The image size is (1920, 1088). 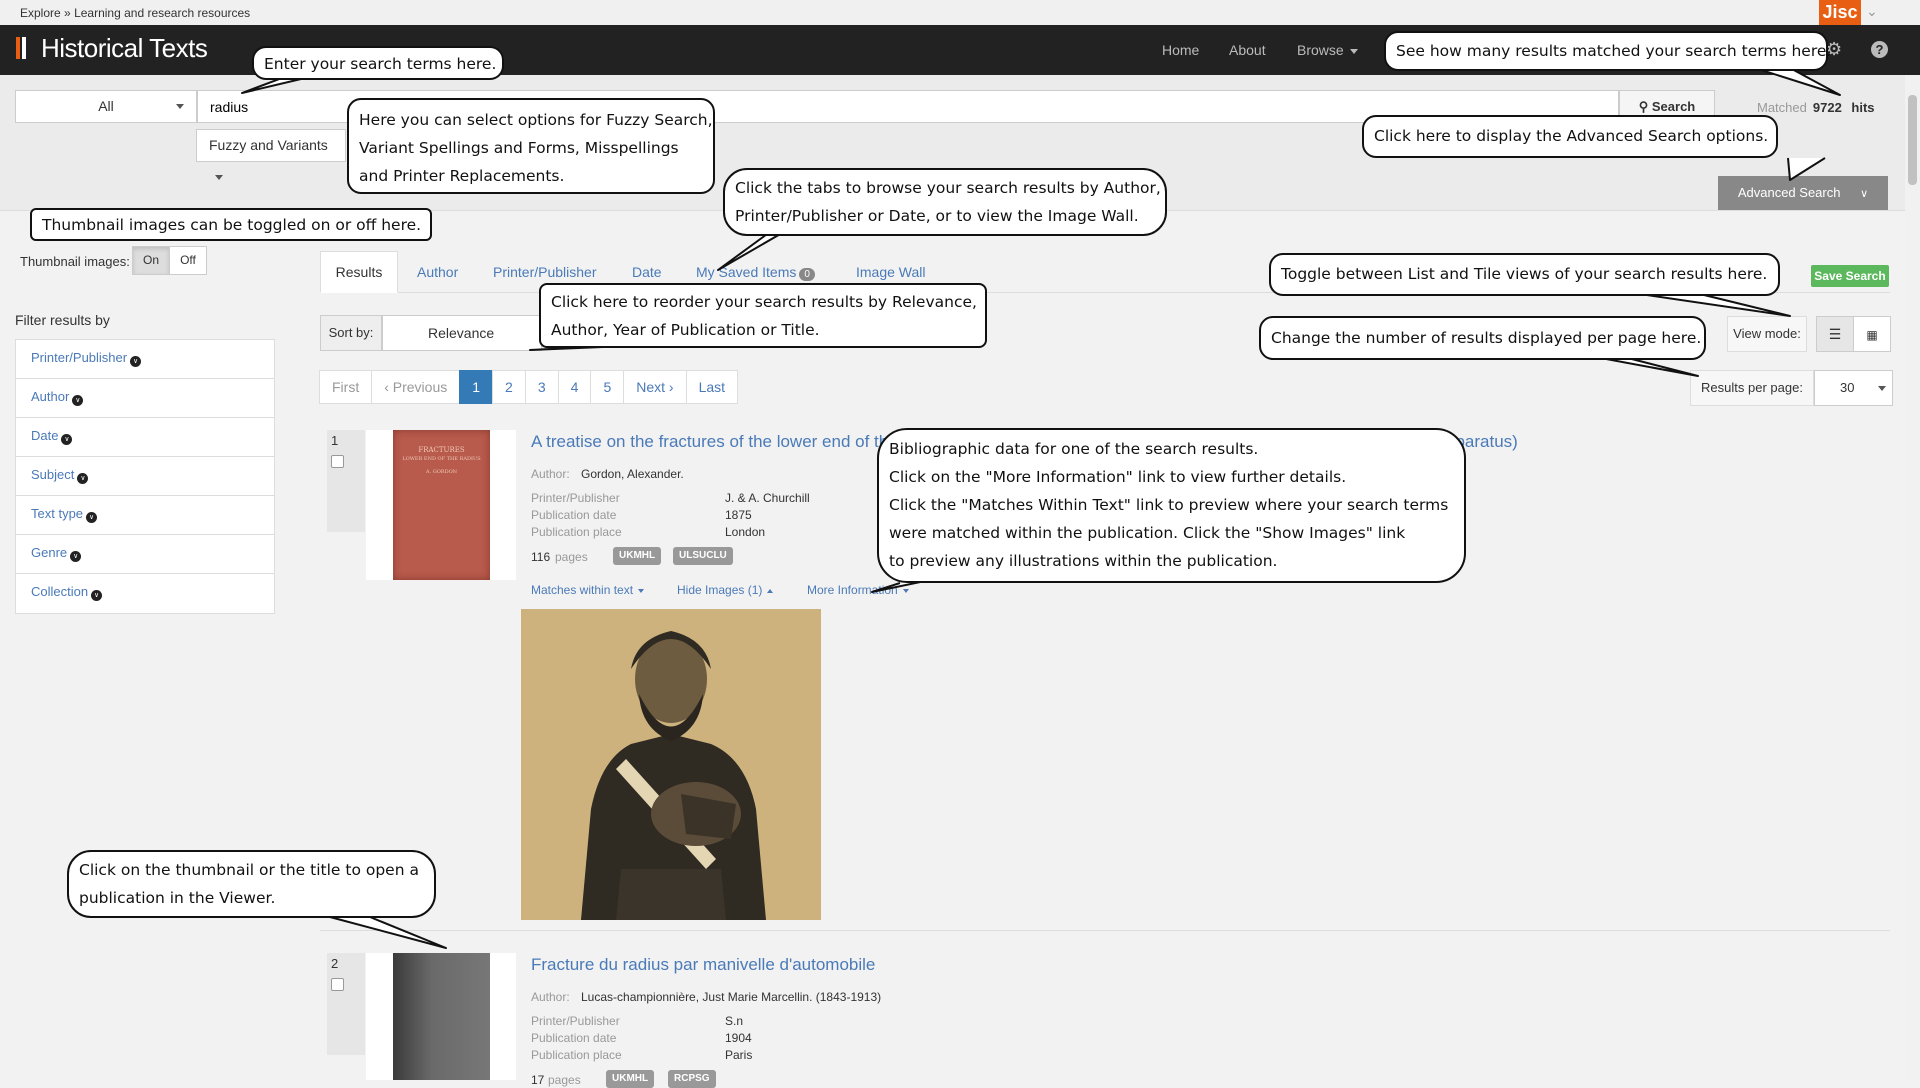 I want to click on jisc-logo: Jisc, so click(x=1840, y=12).